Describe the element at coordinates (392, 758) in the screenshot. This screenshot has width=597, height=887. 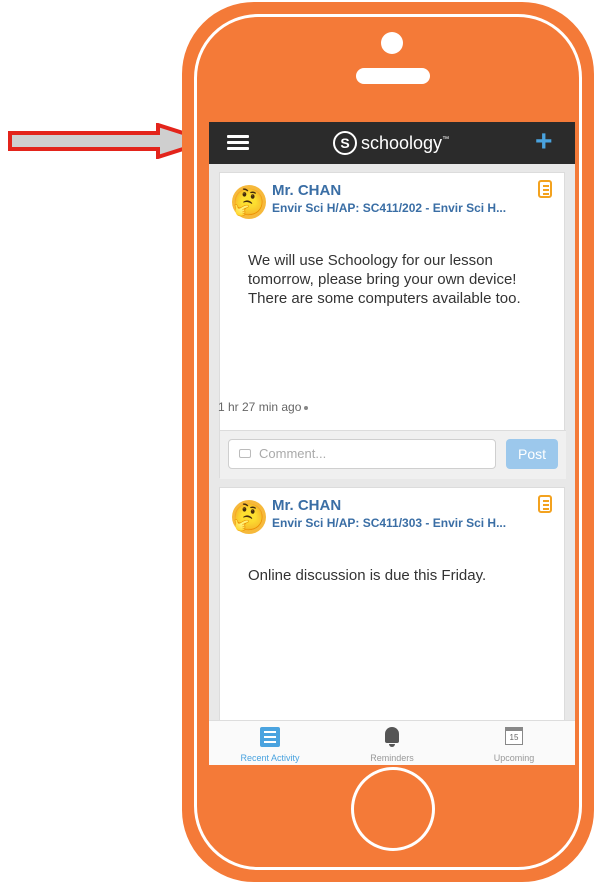
I see `tab-label: Reminders` at that location.